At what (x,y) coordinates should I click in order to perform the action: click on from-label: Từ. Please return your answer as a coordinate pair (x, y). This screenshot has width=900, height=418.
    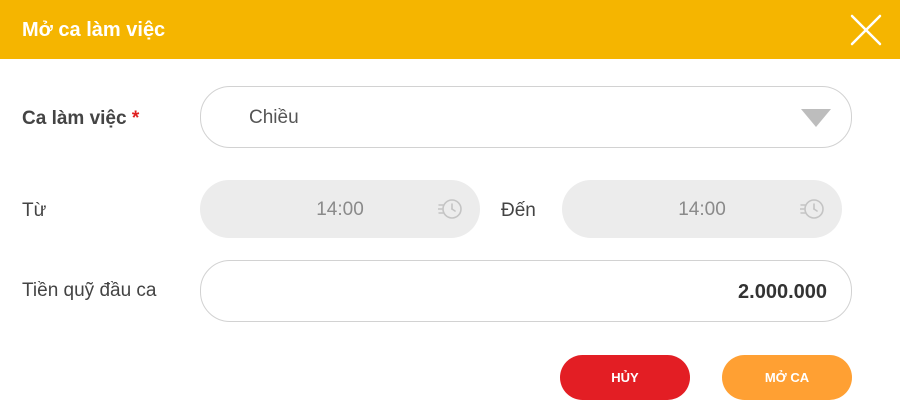
    Looking at the image, I should click on (34, 210).